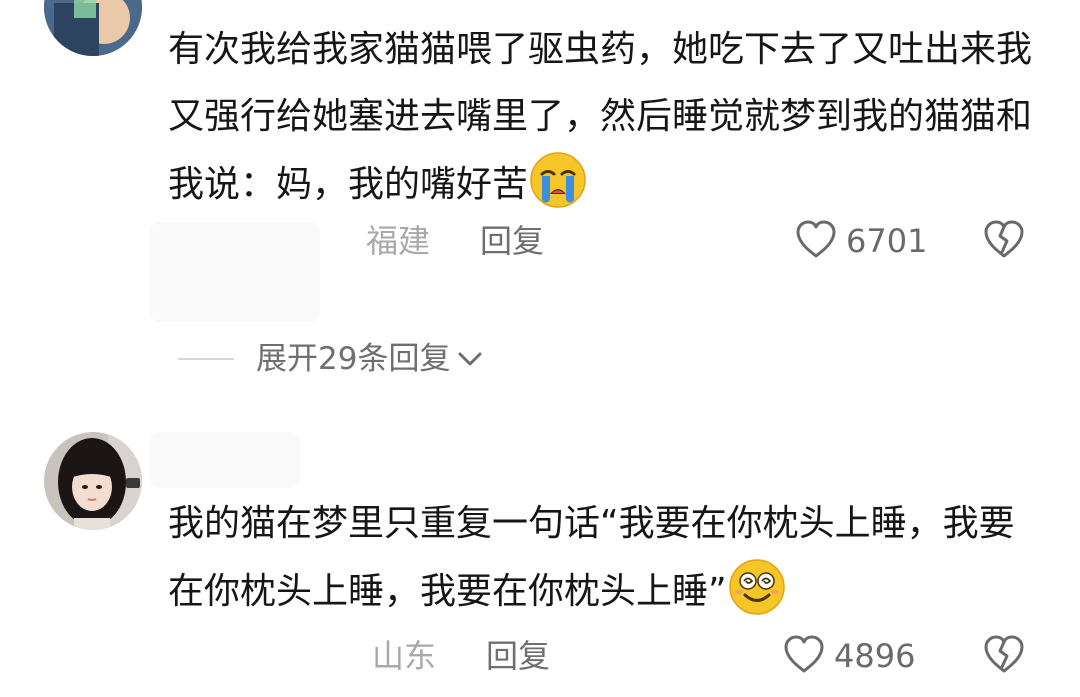 This screenshot has width=1080, height=697. I want to click on comment-meta: 山东 回复 4896, so click(540, 656).